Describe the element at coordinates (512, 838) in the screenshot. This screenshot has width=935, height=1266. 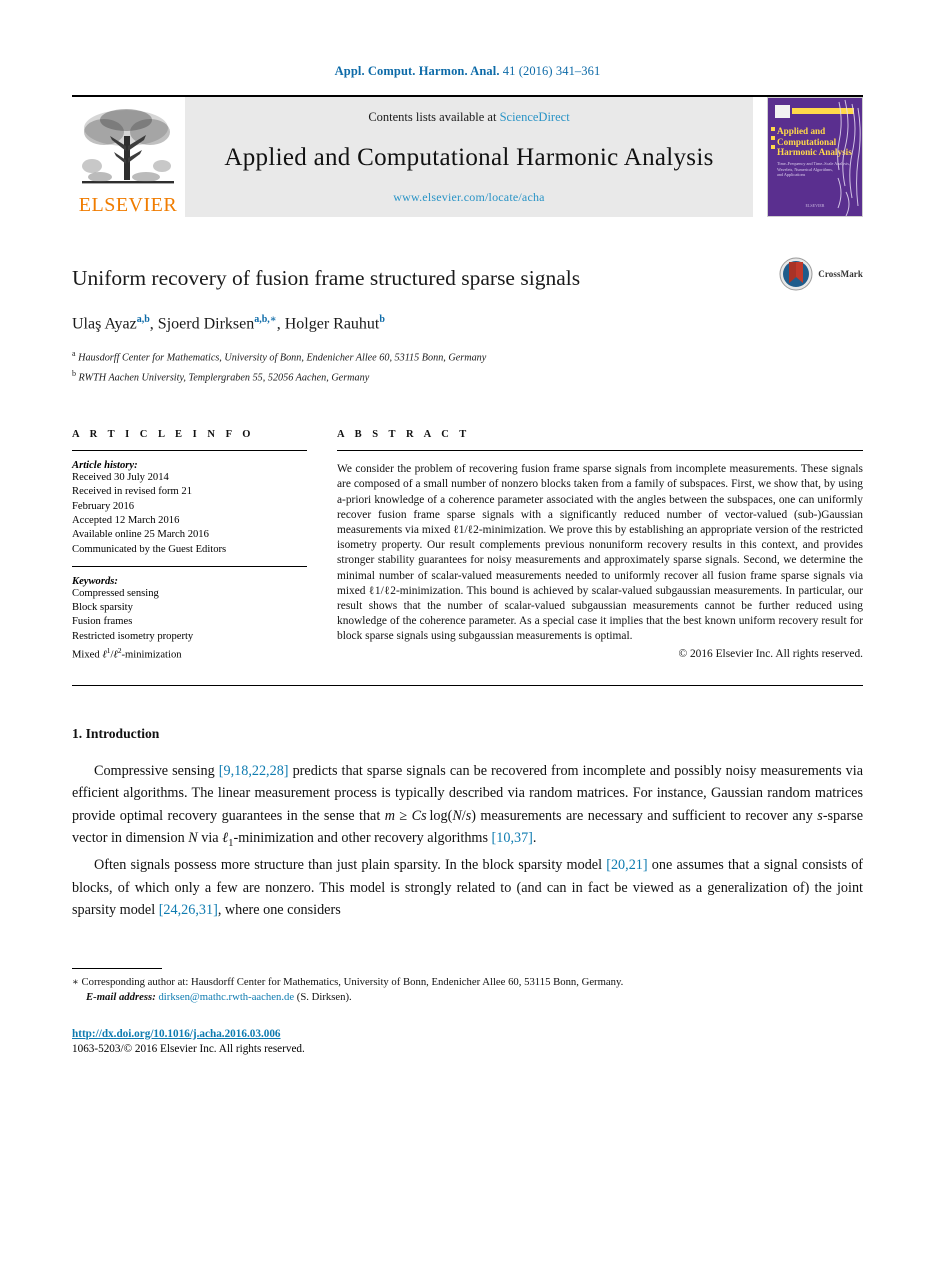
I see `citation-reference: [10,37]` at that location.